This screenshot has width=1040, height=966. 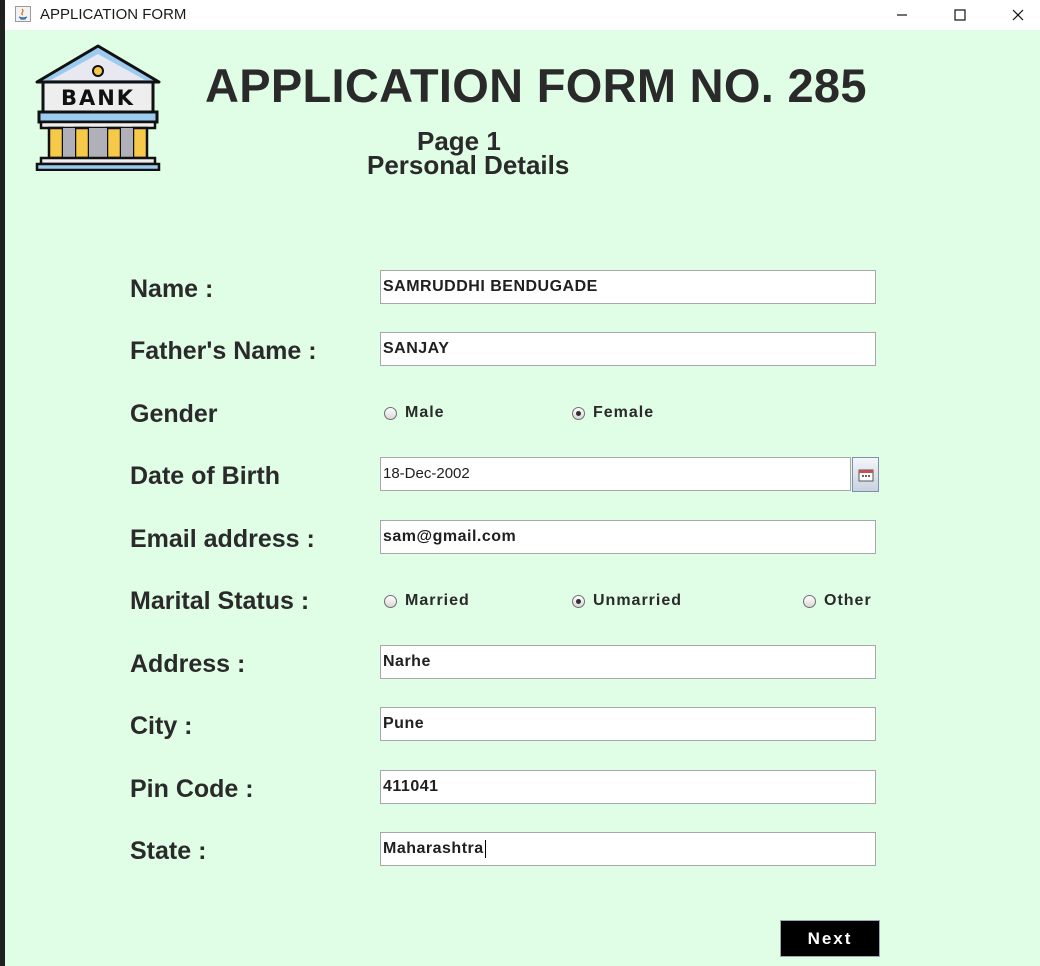 I want to click on bank-building-icon: BANK, so click(x=98, y=107).